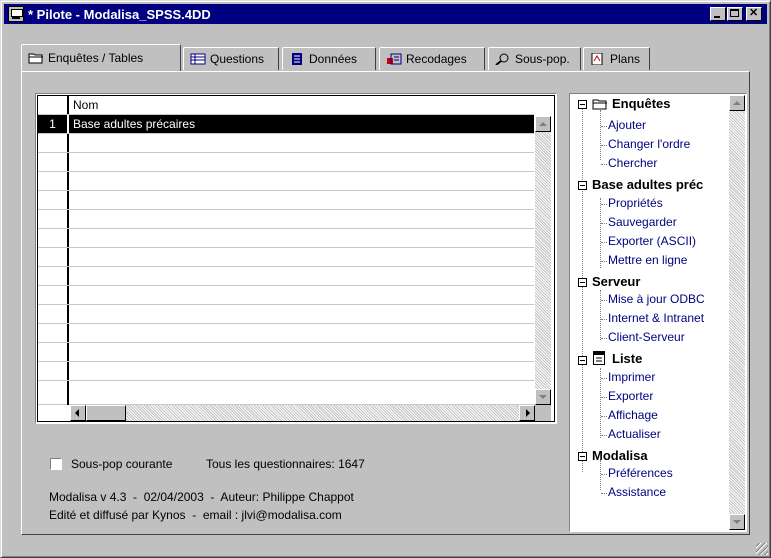 The height and width of the screenshot is (558, 771). I want to click on magnifier-icon, so click(503, 59).